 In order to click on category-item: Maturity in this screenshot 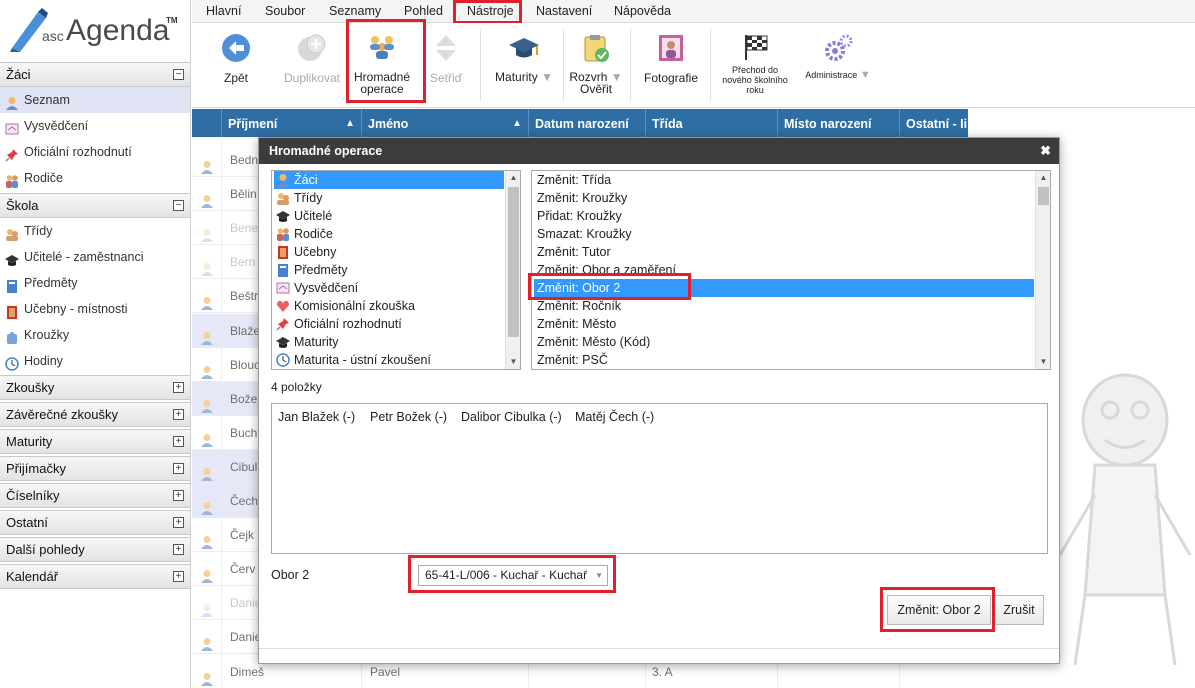, I will do `click(389, 342)`.